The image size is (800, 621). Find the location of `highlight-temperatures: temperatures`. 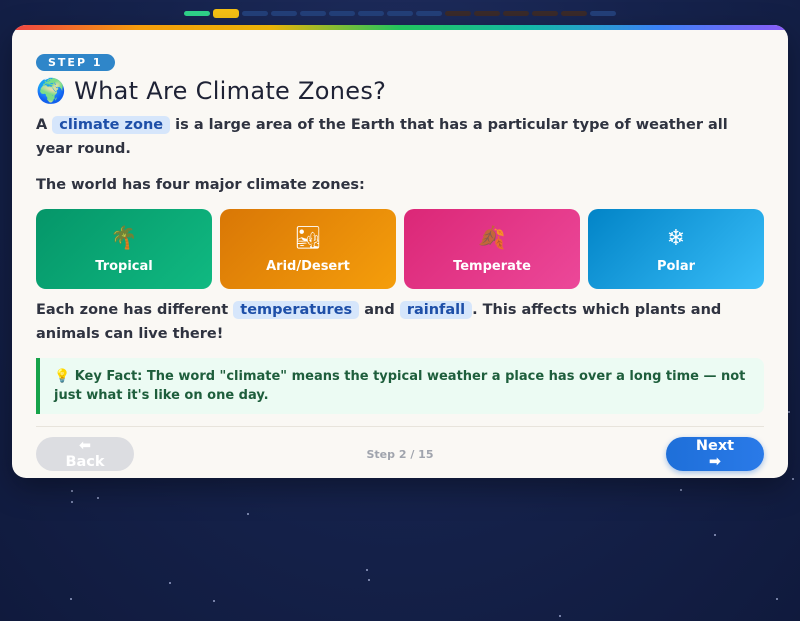

highlight-temperatures: temperatures is located at coordinates (296, 310).